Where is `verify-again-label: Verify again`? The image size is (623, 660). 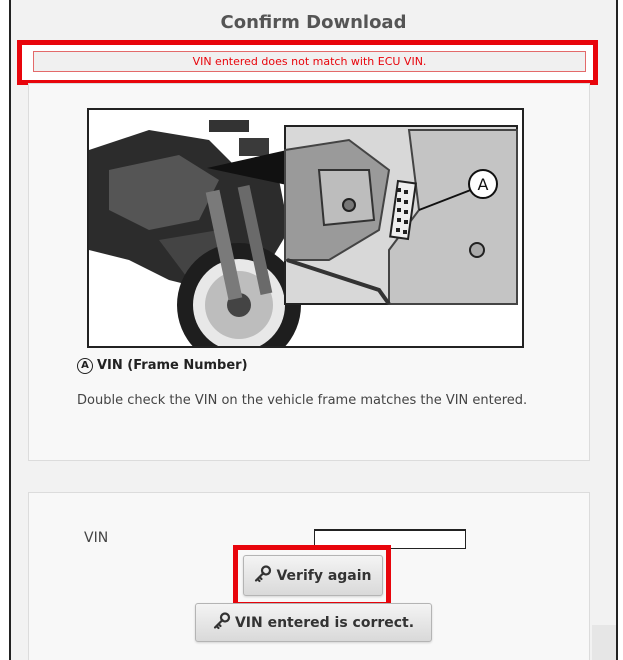
verify-again-label: Verify again is located at coordinates (324, 575).